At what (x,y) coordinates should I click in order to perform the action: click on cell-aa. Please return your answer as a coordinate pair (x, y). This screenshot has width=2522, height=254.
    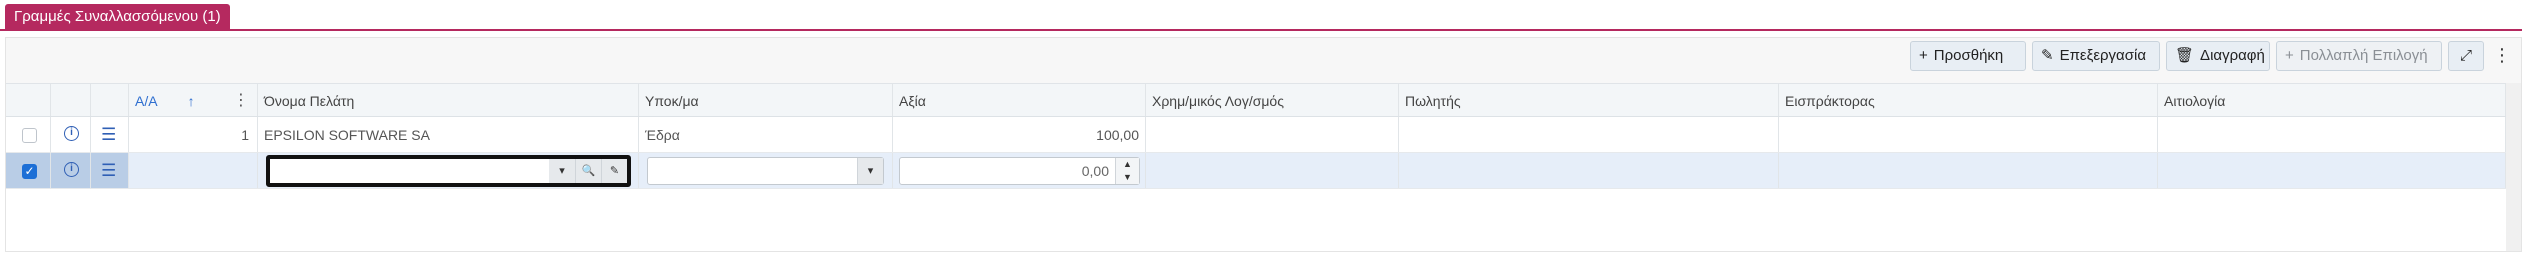
    Looking at the image, I should click on (193, 170).